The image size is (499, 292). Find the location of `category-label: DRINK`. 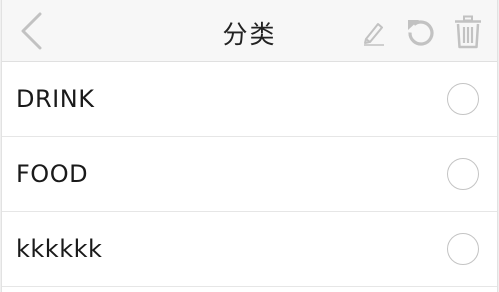

category-label: DRINK is located at coordinates (55, 99).